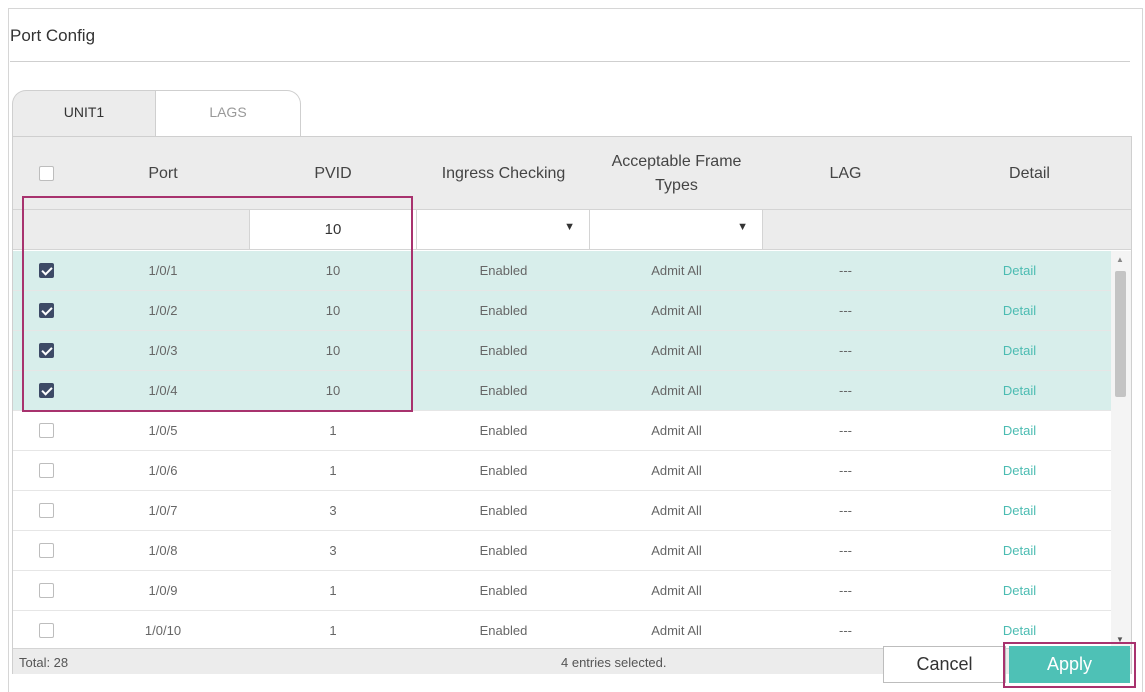 Image resolution: width=1145 pixels, height=692 pixels. Describe the element at coordinates (163, 390) in the screenshot. I see `port-cell: 1/0/4` at that location.